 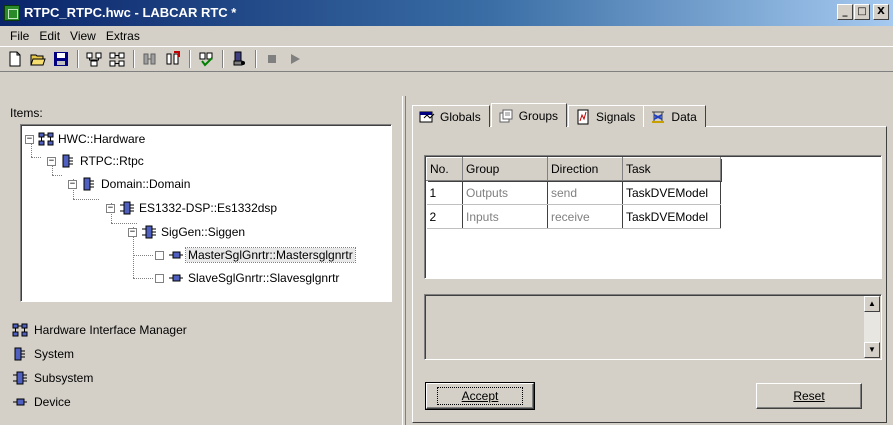 I want to click on stop-icon, so click(x=272, y=59).